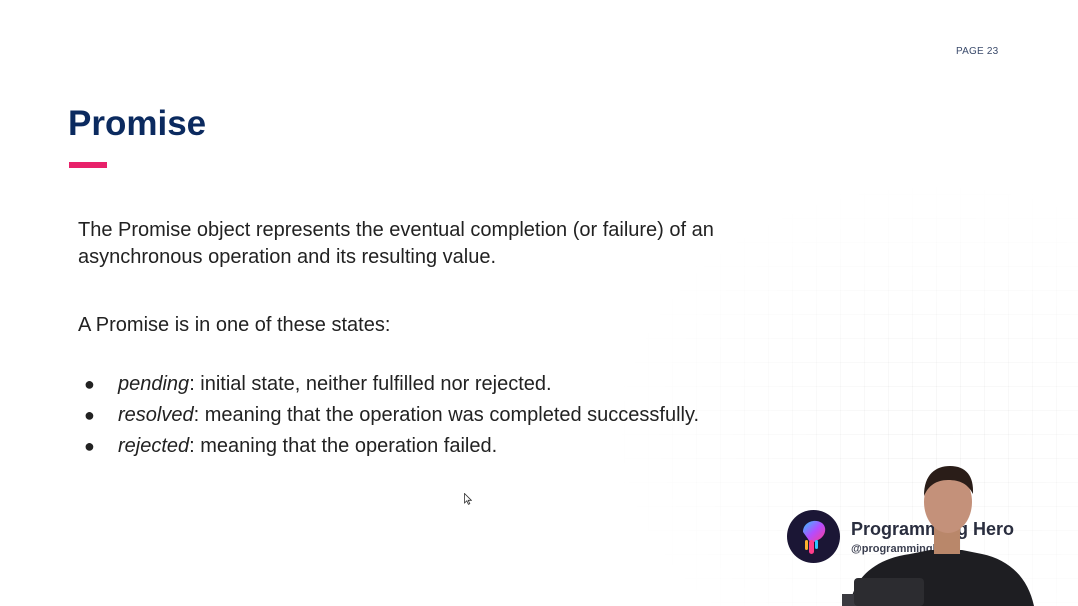  Describe the element at coordinates (154, 446) in the screenshot. I see `state-term: rejected` at that location.